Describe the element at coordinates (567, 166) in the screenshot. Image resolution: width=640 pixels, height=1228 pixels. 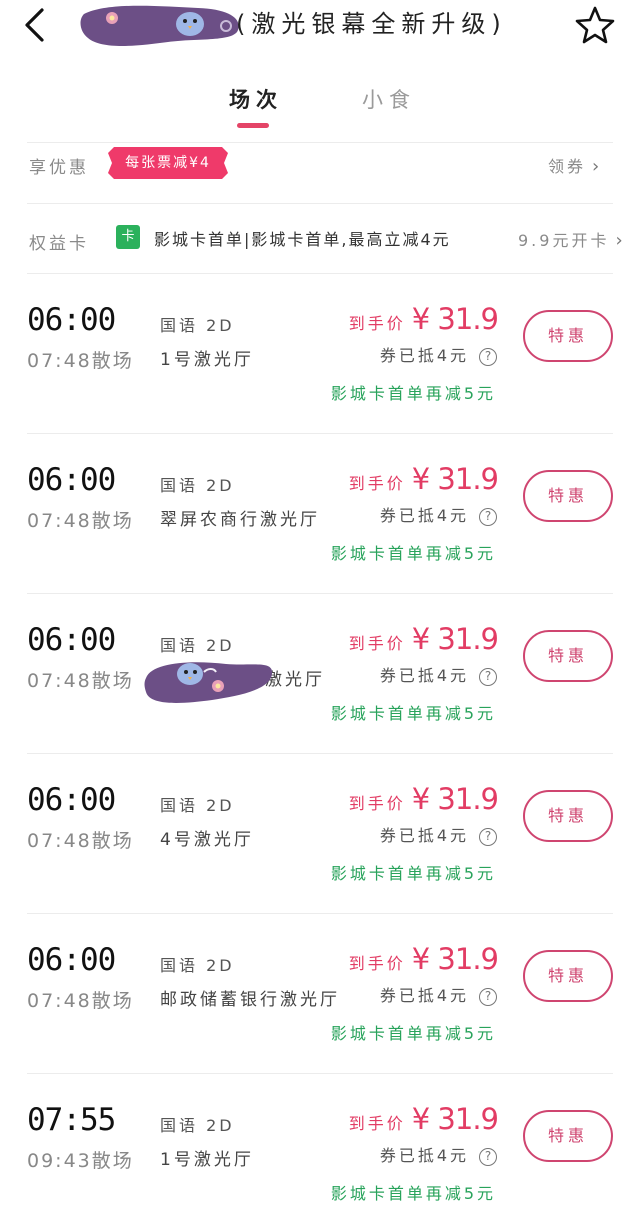
I see `get-coupon-label: 领券` at that location.